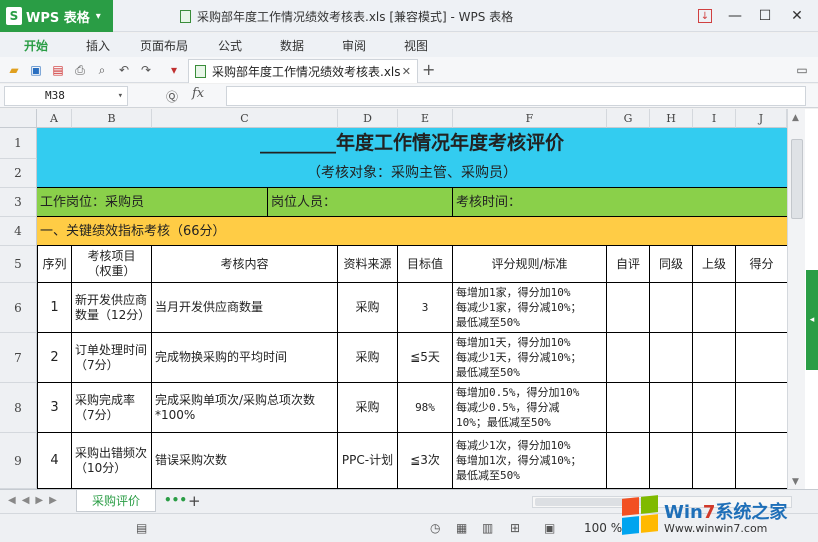  What do you see at coordinates (412, 143) in the screenshot?
I see `sheet-title: ________年度工作情况年度考核评价` at bounding box center [412, 143].